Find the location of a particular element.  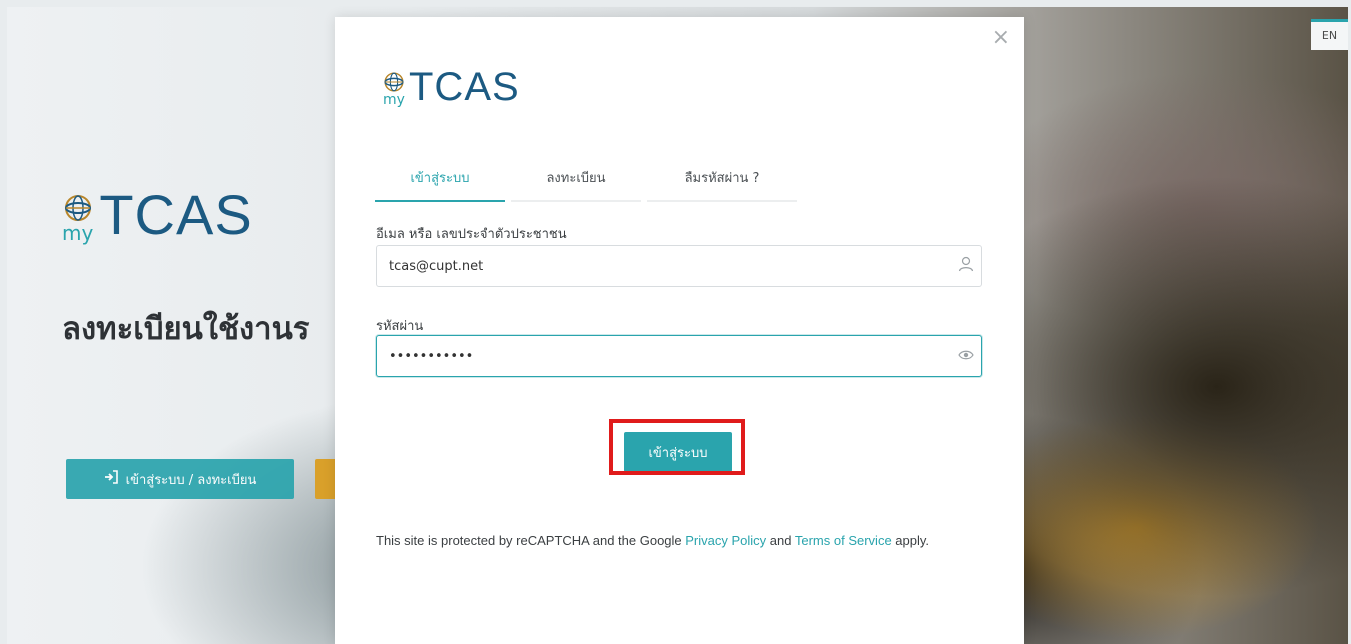

tab-register: ลงทะเบียน is located at coordinates (576, 184).